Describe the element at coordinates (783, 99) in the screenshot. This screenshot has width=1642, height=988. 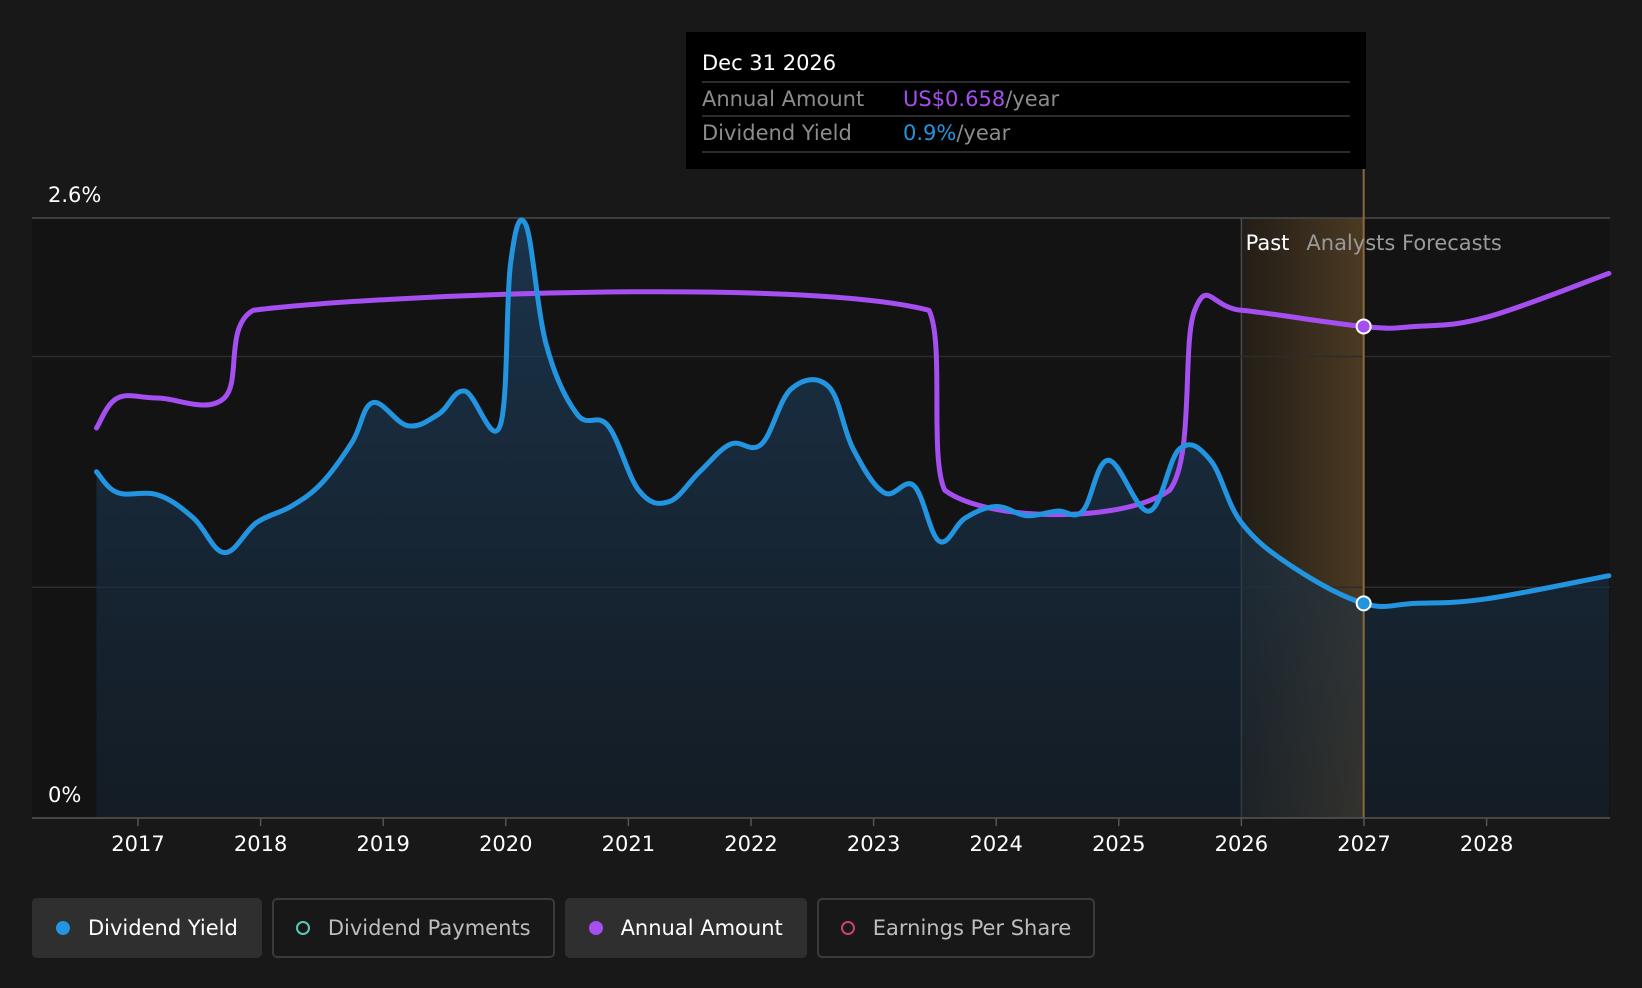
I see `tooltip-annual-label: Annual Amount` at that location.